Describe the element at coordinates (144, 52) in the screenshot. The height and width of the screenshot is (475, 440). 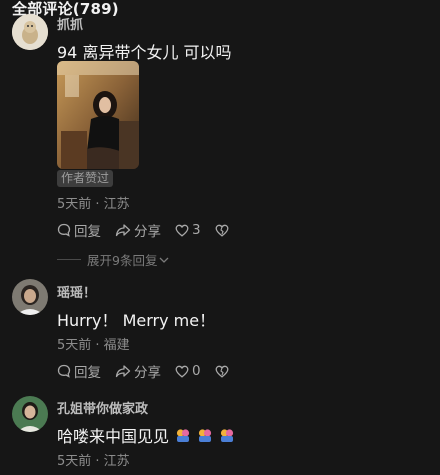
I see `comment-text: 94 离异带个女儿 可以吗` at that location.